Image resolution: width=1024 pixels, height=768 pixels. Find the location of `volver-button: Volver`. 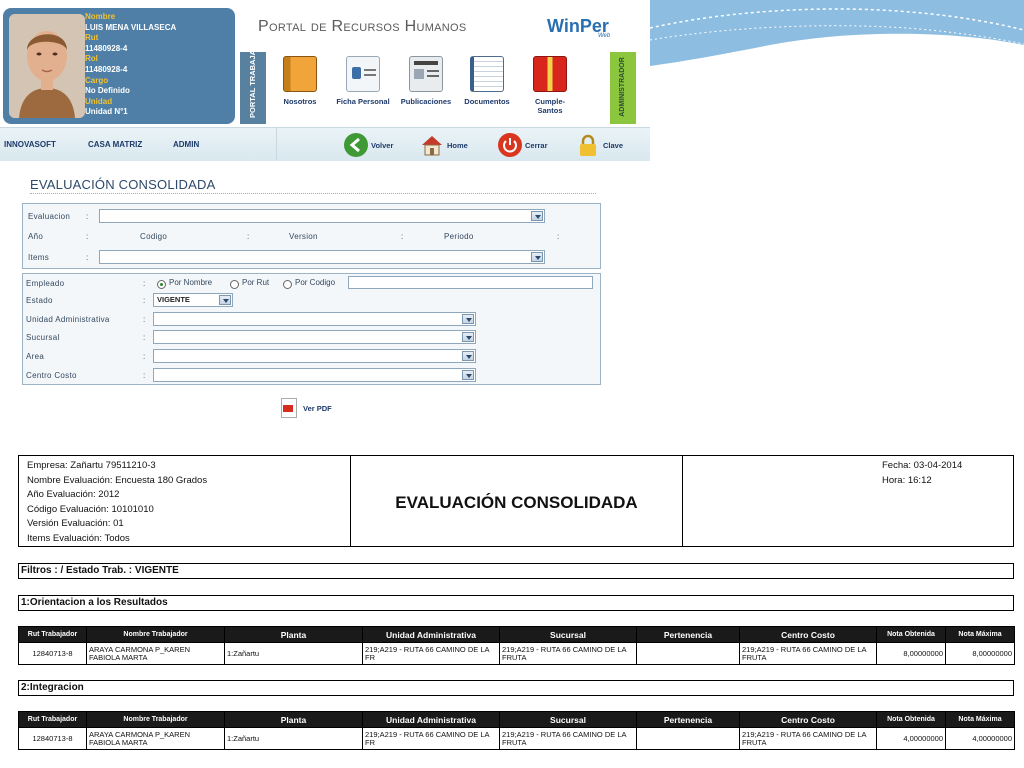

volver-button: Volver is located at coordinates (368, 145).